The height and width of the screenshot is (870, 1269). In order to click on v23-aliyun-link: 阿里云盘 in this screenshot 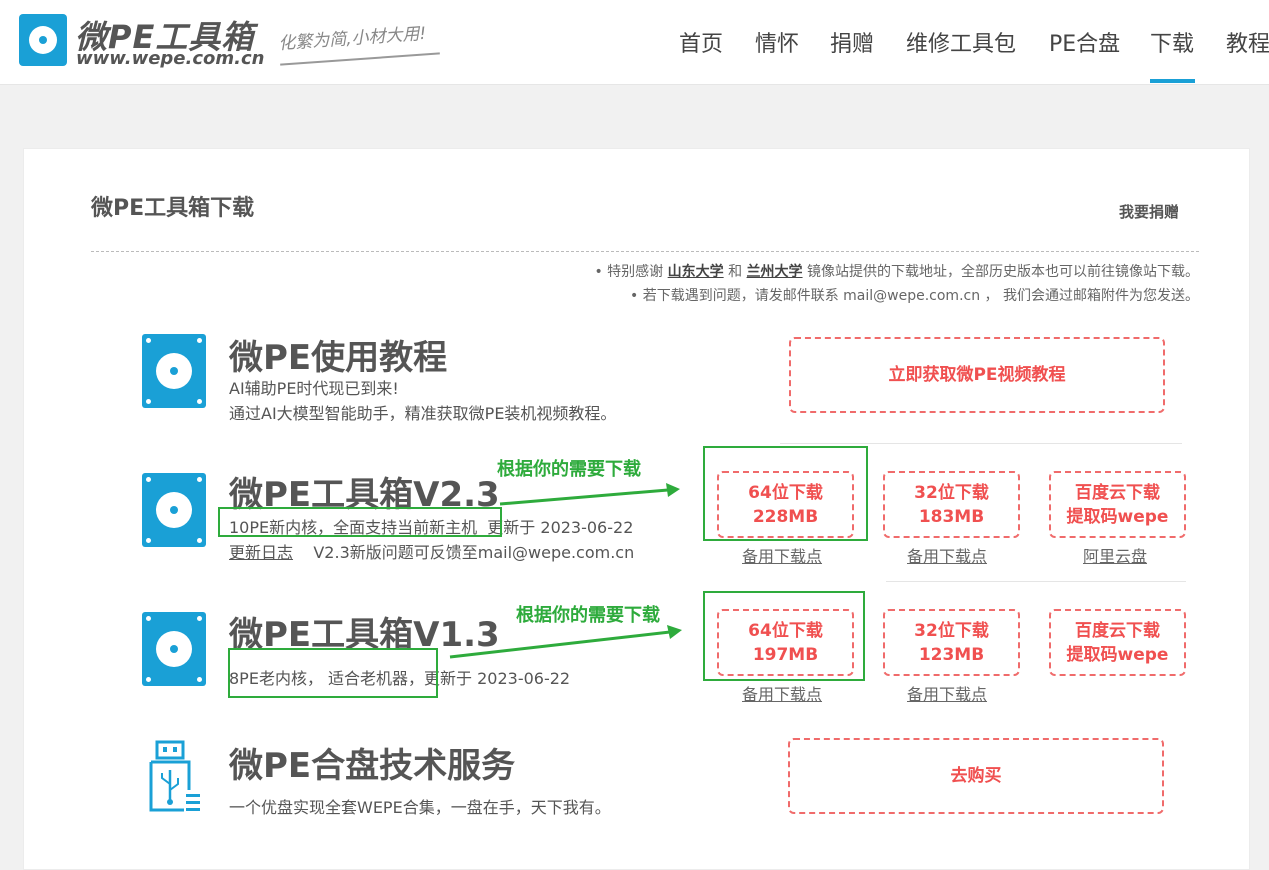, I will do `click(1115, 555)`.